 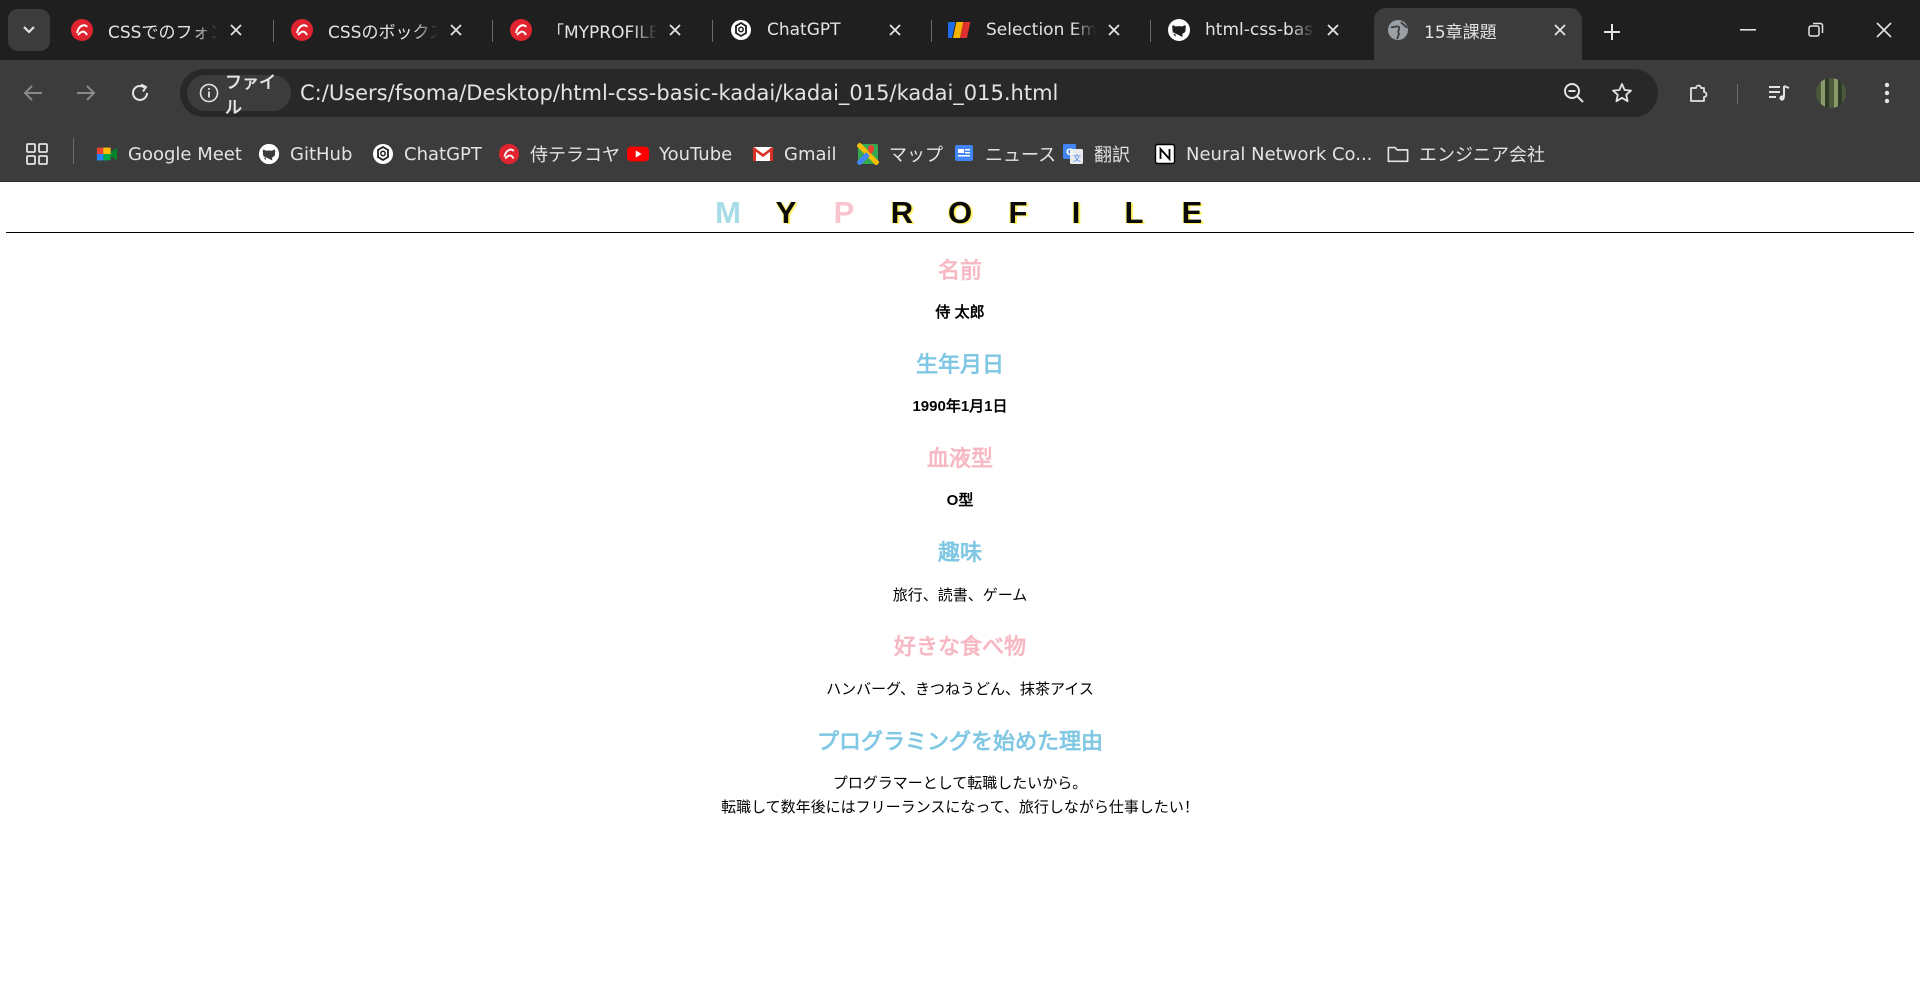 I want to click on tab-chatgpt: ChatGPT, so click(x=817, y=30).